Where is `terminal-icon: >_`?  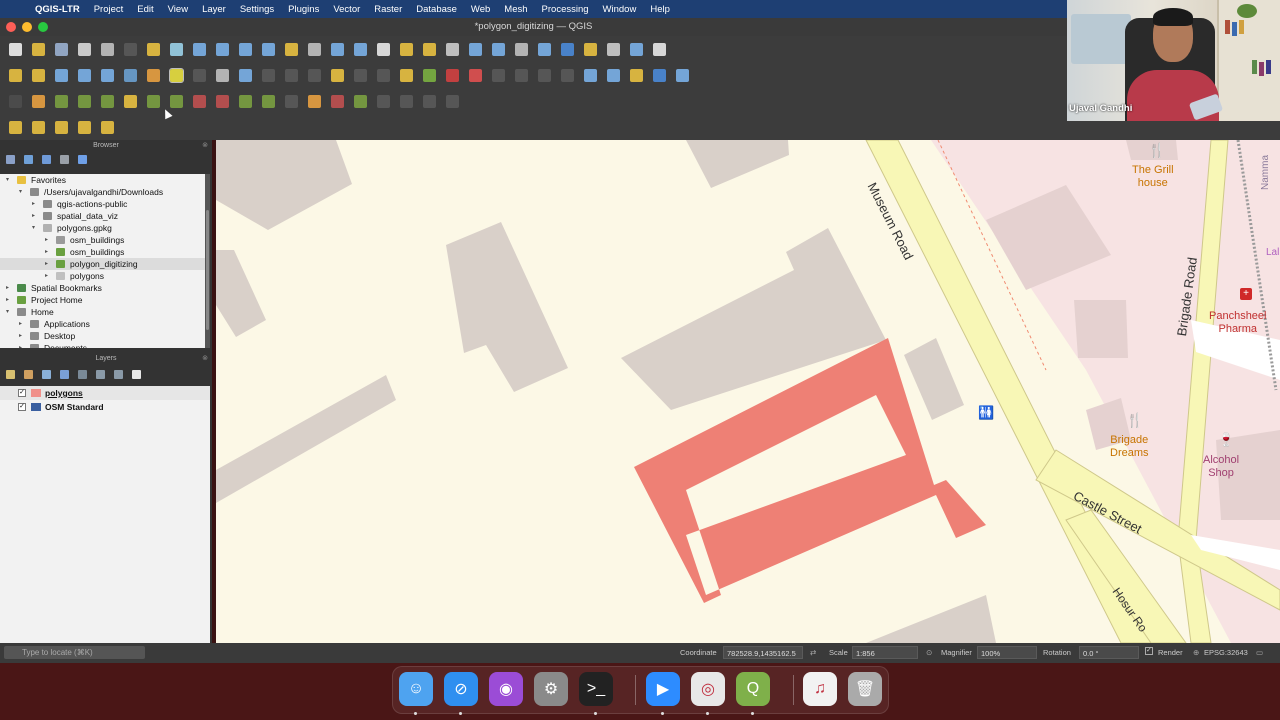
terminal-icon: >_ is located at coordinates (596, 689).